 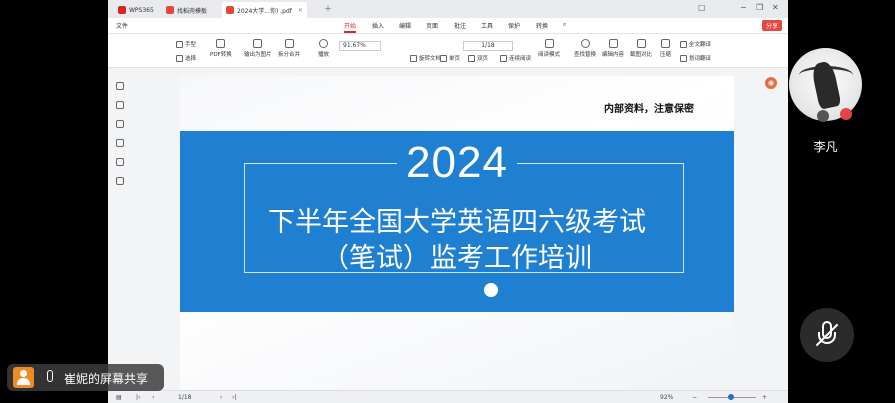 I want to click on last-page-icon: ›|, so click(x=234, y=397).